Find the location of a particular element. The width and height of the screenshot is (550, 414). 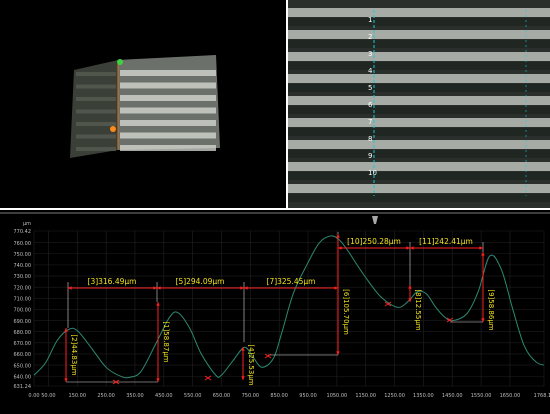

scan-mark-label: 1 is located at coordinates (370, 20).